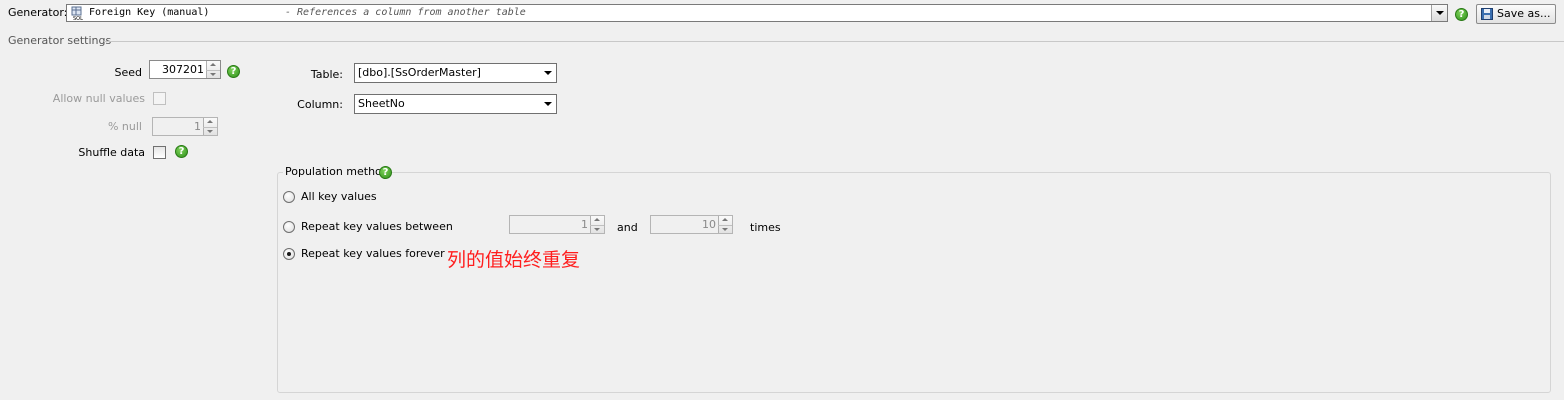 This screenshot has height=400, width=1564. I want to click on generator-label: Generator:, so click(38, 12).